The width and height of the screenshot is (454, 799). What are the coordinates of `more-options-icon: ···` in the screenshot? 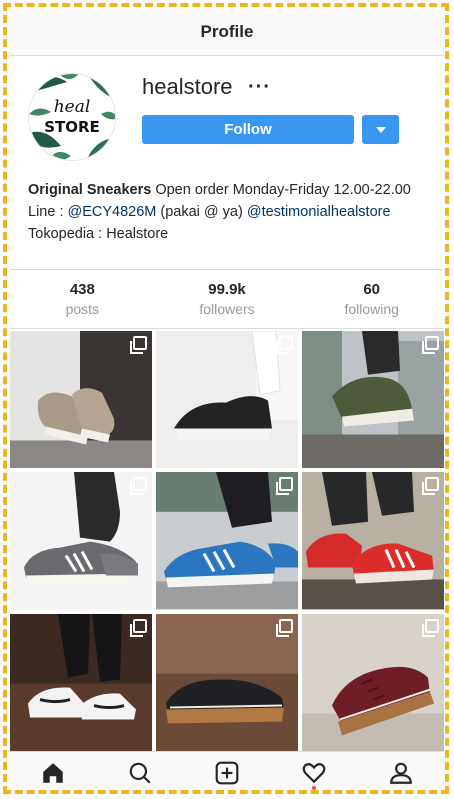 It's located at (259, 87).